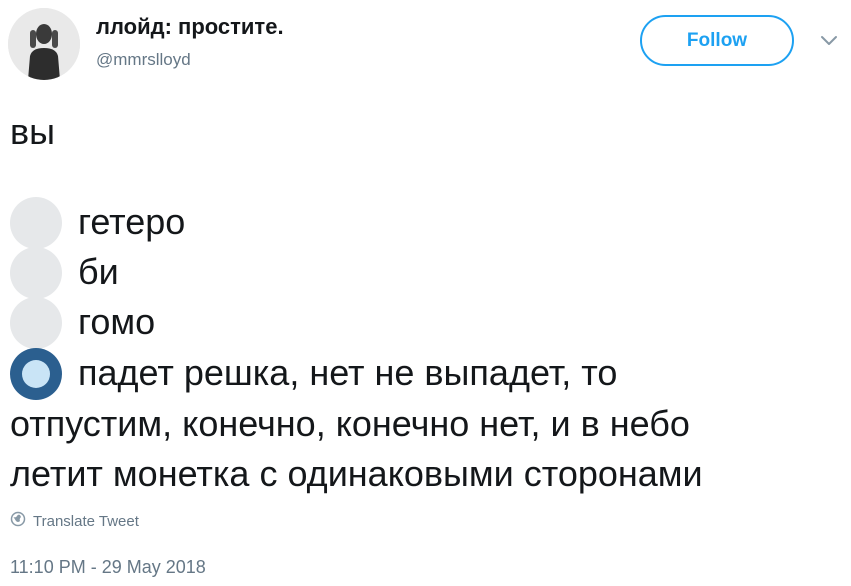 This screenshot has width=851, height=586. What do you see at coordinates (348, 372) in the screenshot?
I see `poll-option-label: падет решка, нет не выпадет, то` at bounding box center [348, 372].